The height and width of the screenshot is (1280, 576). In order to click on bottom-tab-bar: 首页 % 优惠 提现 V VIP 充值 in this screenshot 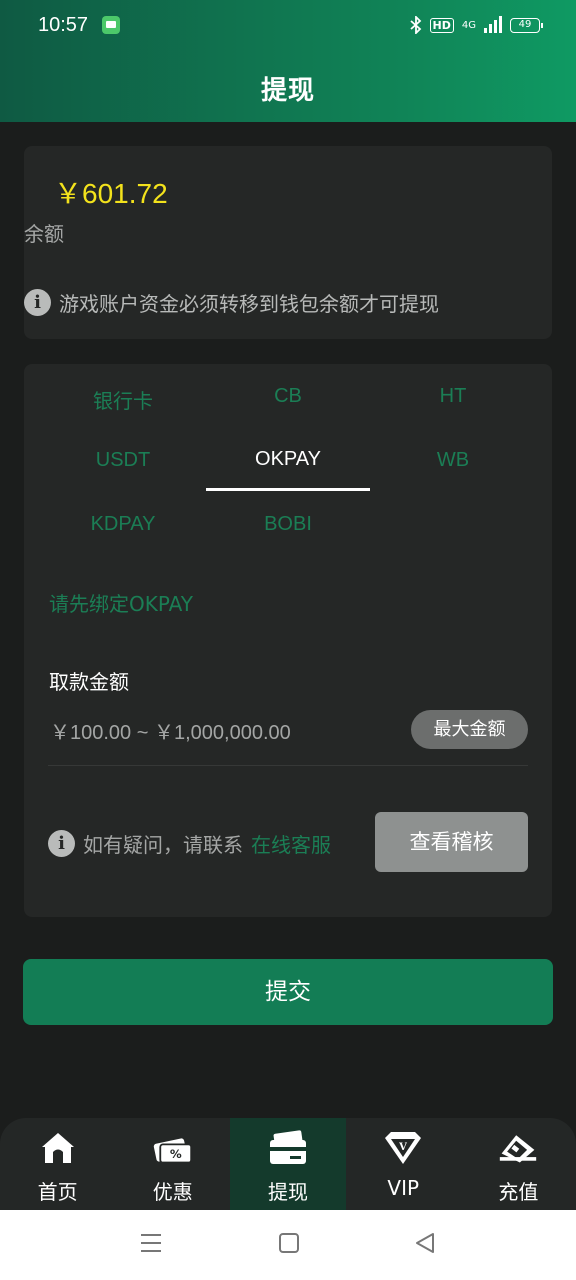, I will do `click(288, 1164)`.